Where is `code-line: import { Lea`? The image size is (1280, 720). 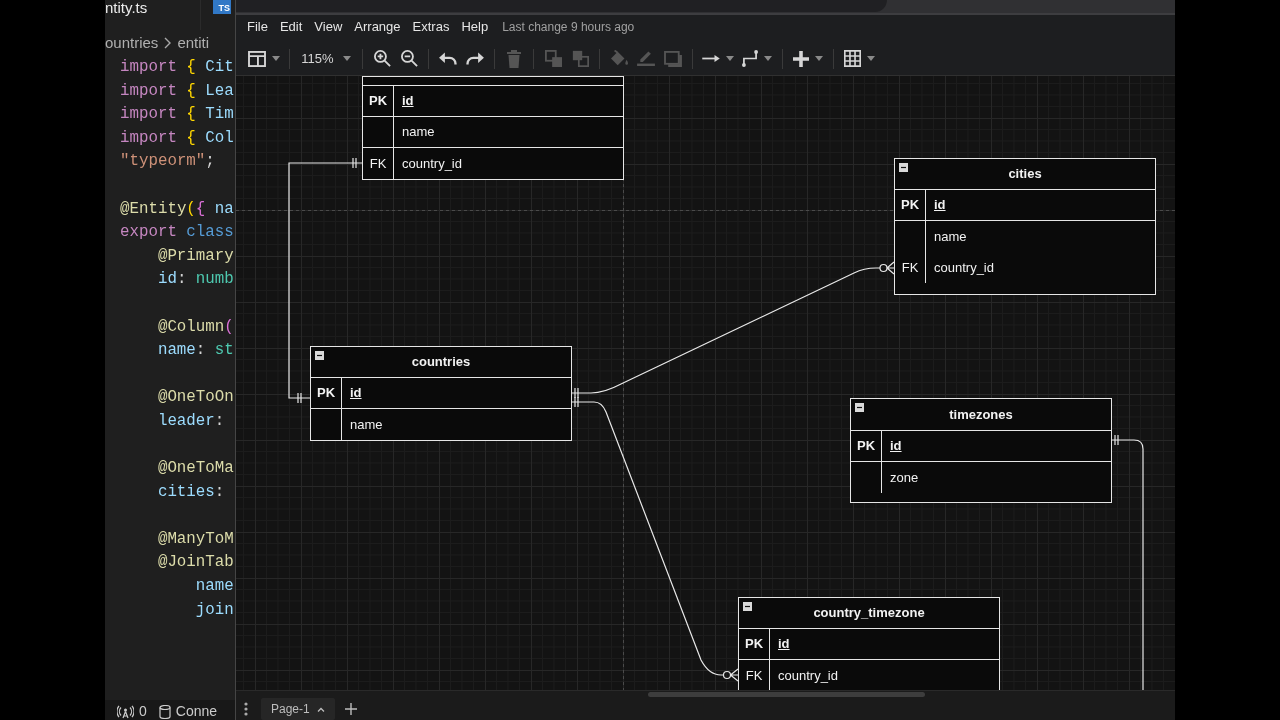 code-line: import { Lea is located at coordinates (177, 91).